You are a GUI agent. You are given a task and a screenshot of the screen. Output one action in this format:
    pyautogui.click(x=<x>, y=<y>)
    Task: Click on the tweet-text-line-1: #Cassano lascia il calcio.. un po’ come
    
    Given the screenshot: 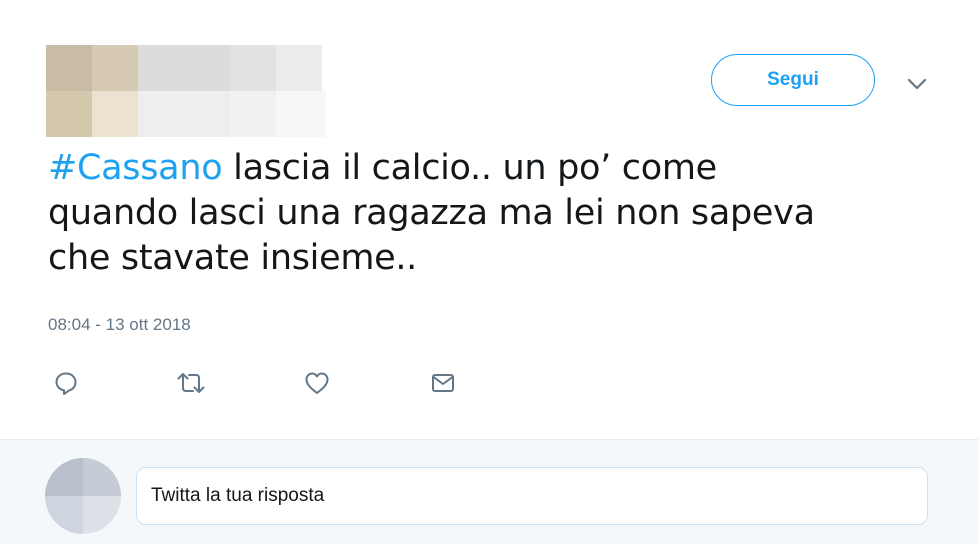 What is the action you would take?
    pyautogui.click(x=488, y=168)
    